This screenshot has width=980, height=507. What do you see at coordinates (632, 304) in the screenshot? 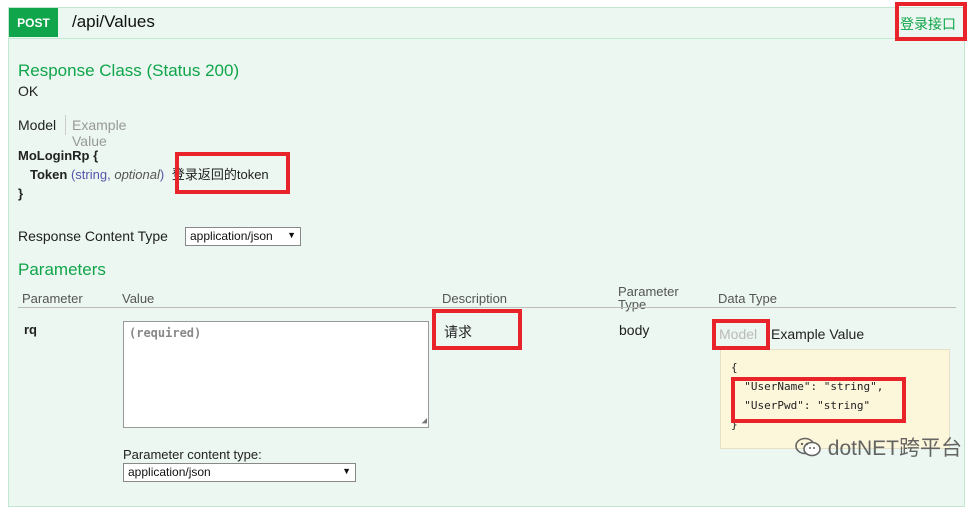
I see `column-header-parameter-type-line2: Type` at bounding box center [632, 304].